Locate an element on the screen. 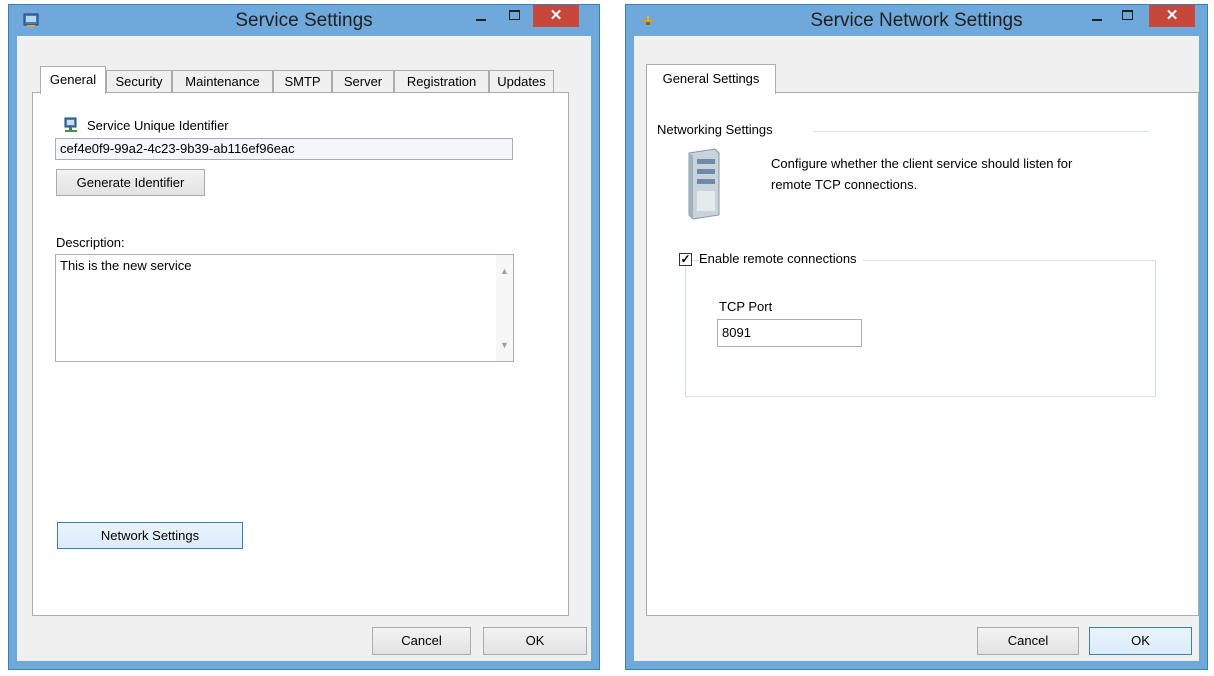  scroll-up-icon: ▲ is located at coordinates (504, 271).